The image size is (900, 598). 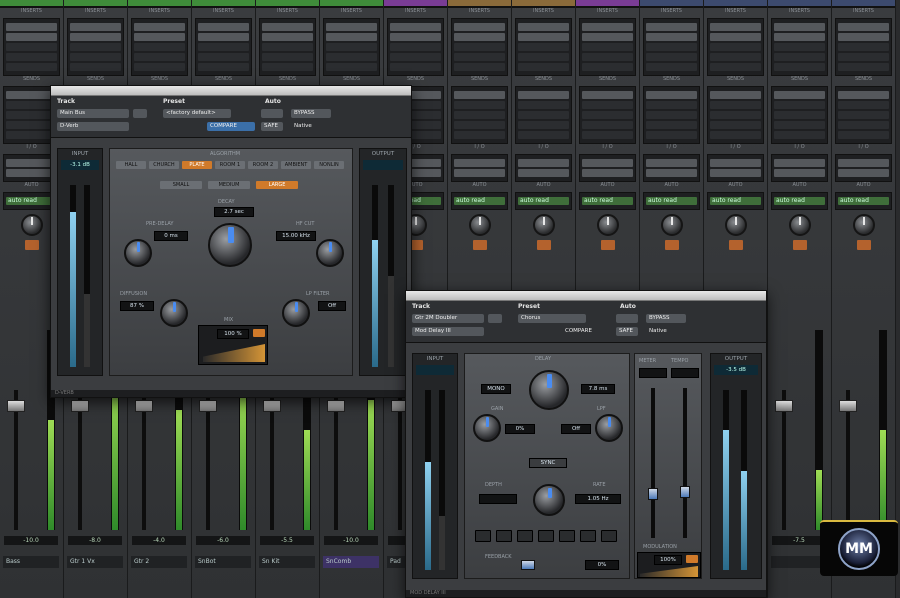 I want to click on algorithm-tab: NONLIN, so click(x=329, y=165).